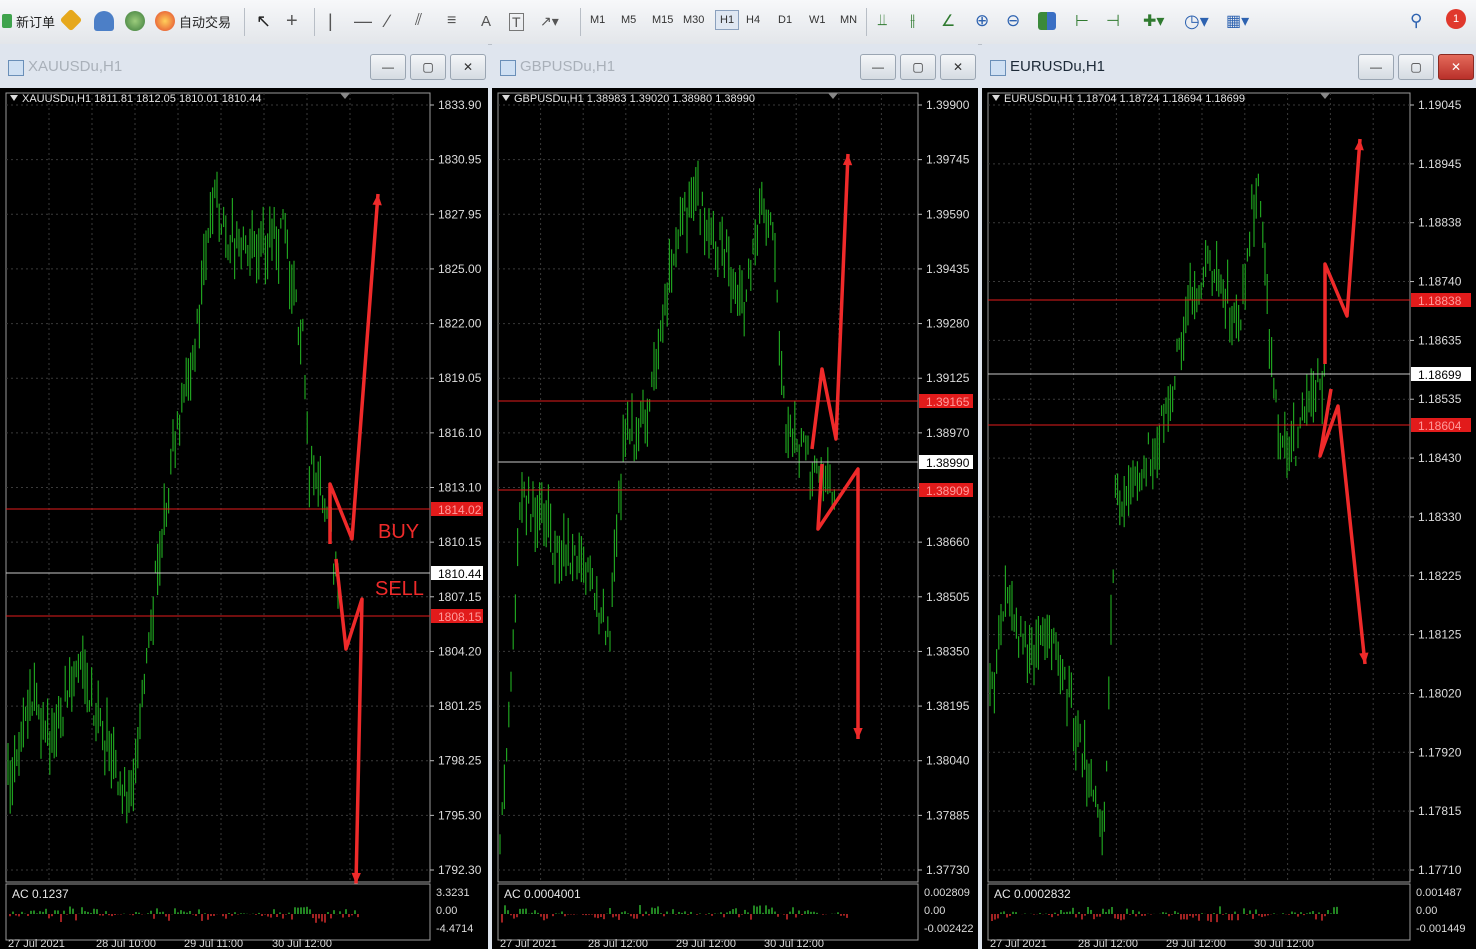 Image resolution: width=1476 pixels, height=949 pixels. I want to click on timeframe-m1-button: M1, so click(597, 20).